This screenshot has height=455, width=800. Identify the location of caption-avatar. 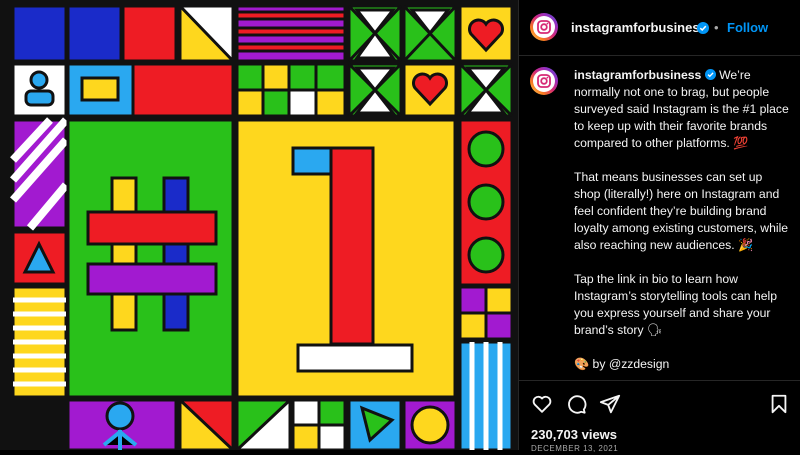
(544, 81).